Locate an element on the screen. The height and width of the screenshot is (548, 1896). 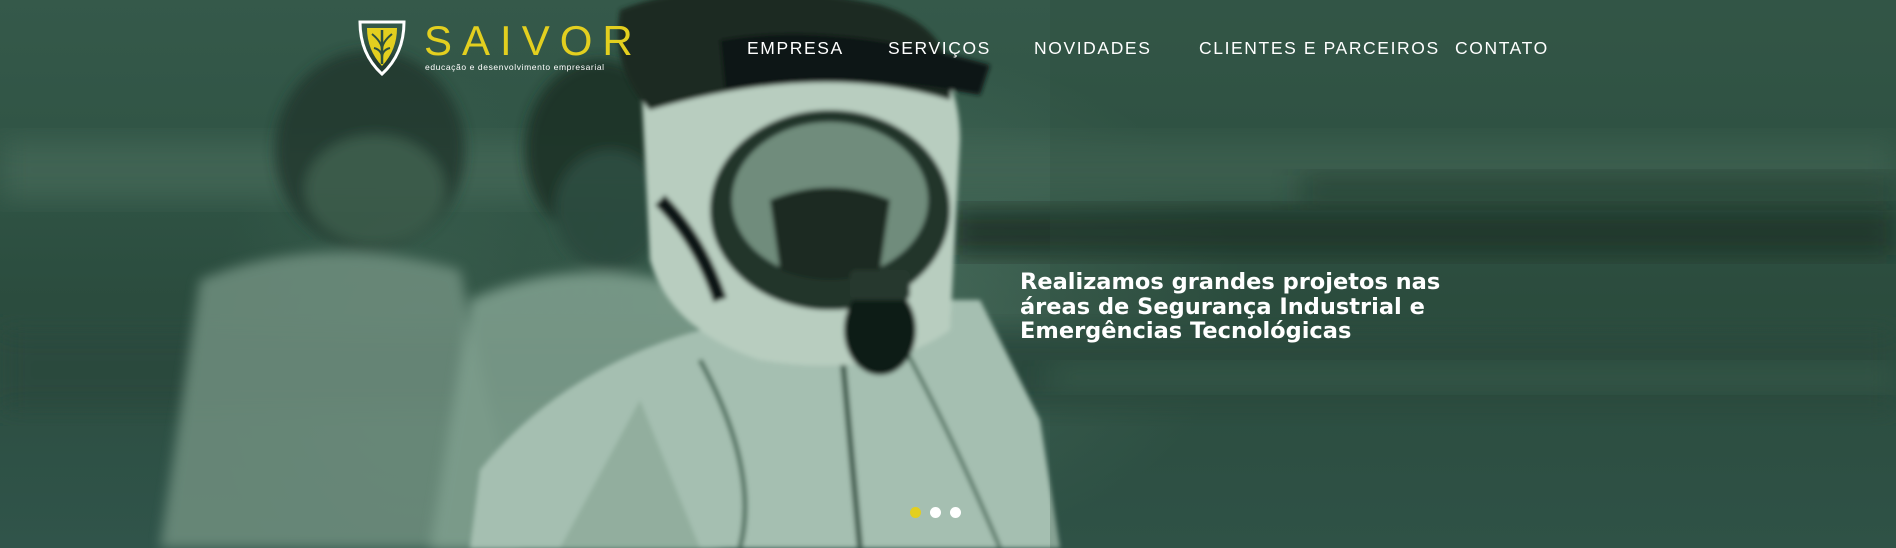
hero-headline-line: Realizamos grandes projetos nas is located at coordinates (1230, 282).